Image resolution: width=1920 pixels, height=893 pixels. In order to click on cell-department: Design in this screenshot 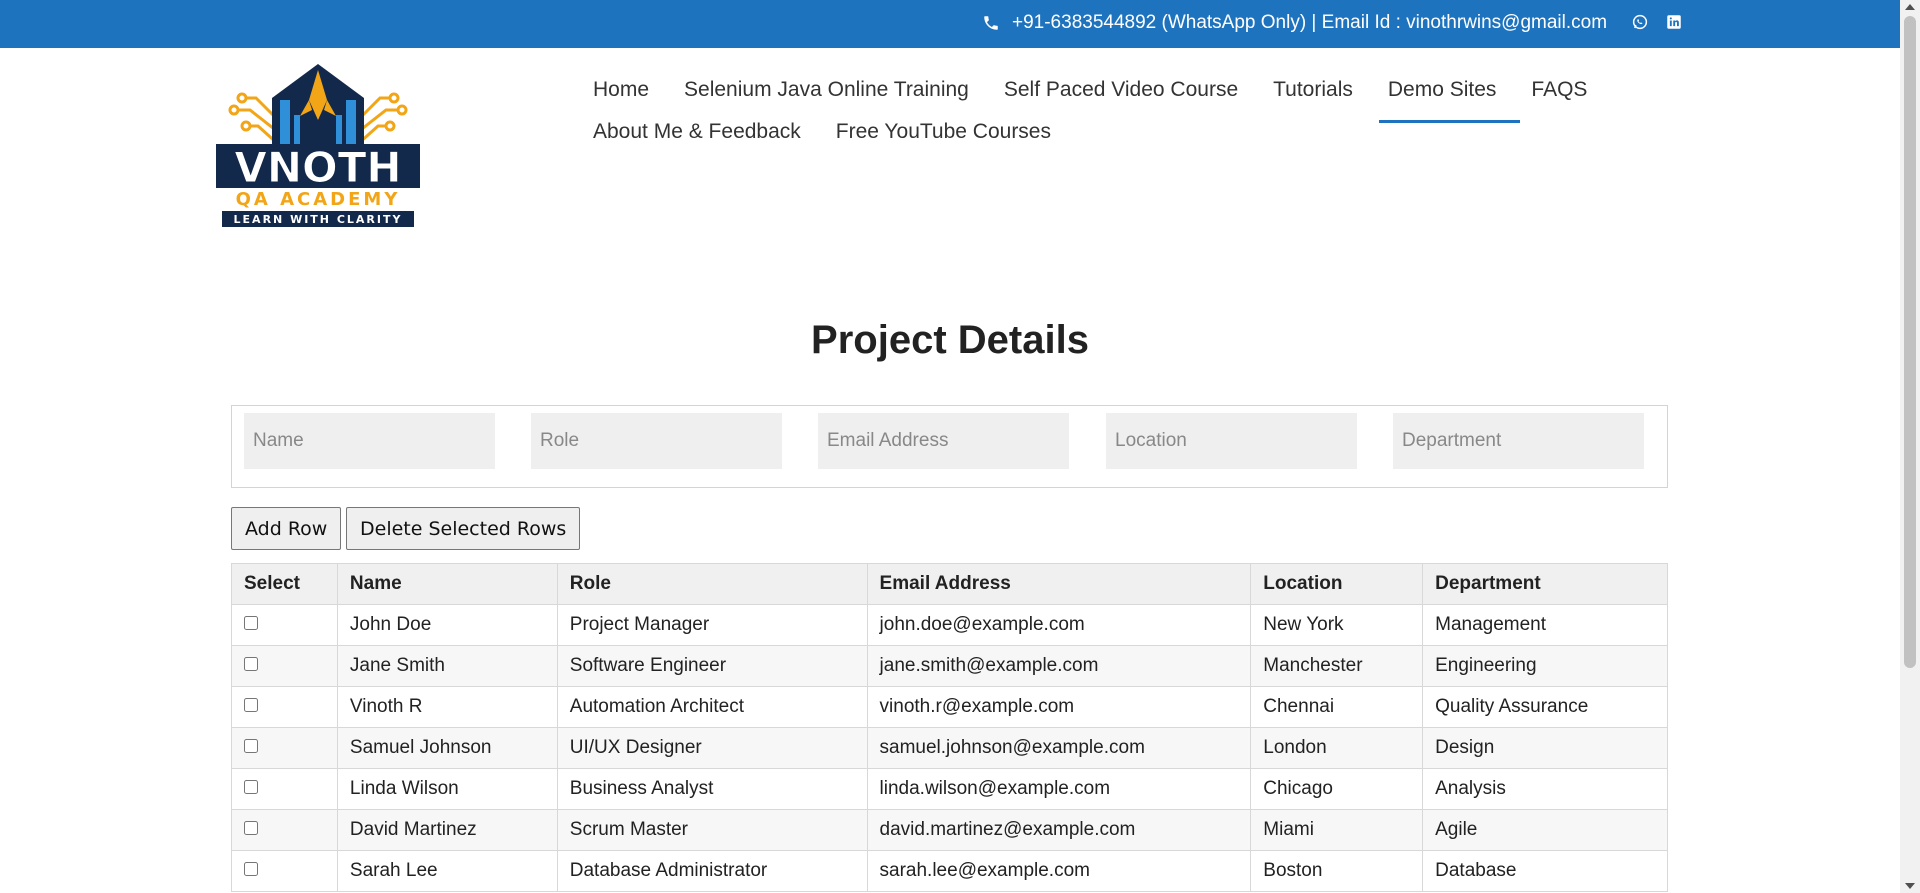, I will do `click(1545, 748)`.